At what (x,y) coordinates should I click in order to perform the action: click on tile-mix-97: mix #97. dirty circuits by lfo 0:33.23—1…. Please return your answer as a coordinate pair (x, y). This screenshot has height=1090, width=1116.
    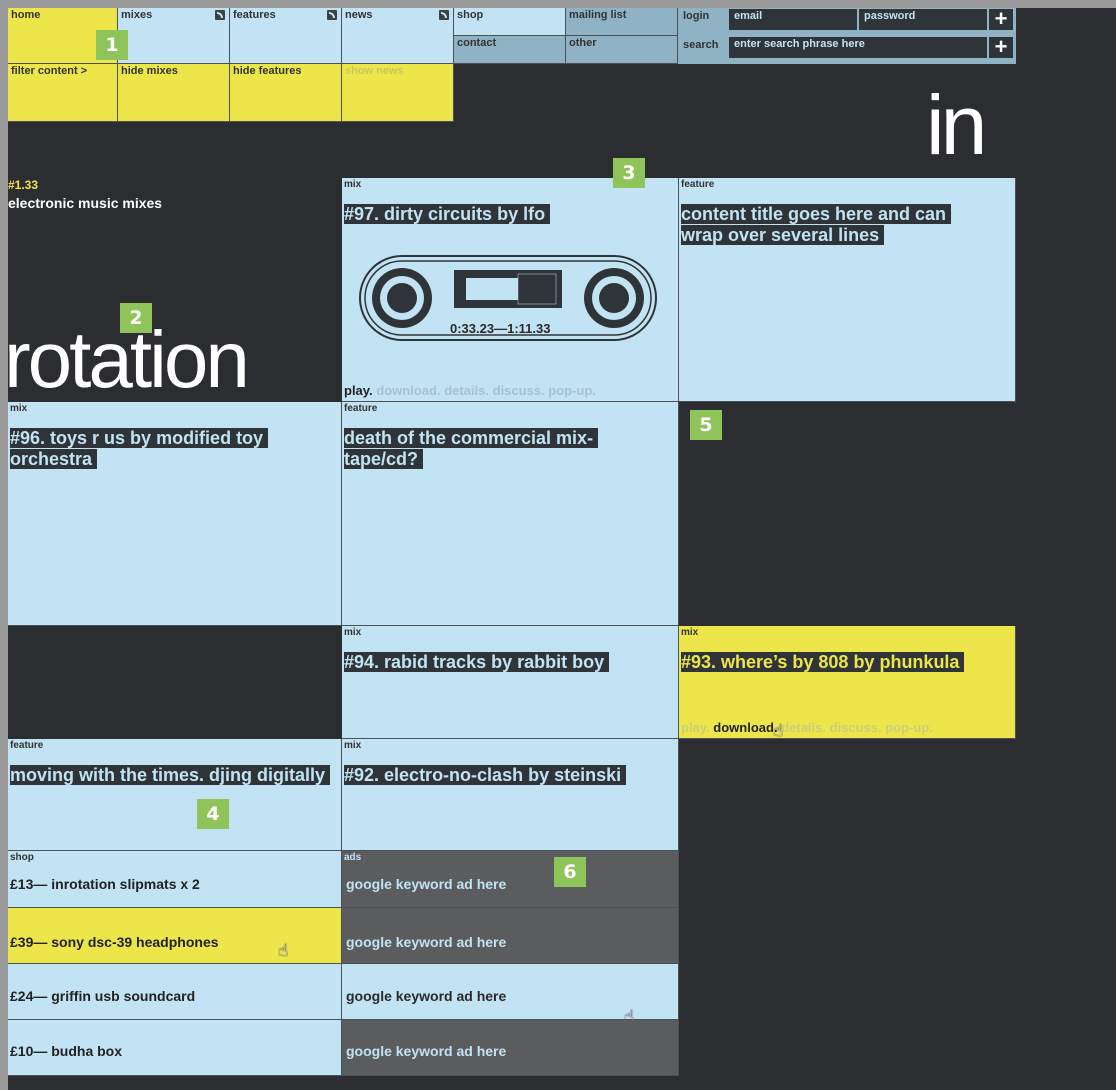
    Looking at the image, I should click on (510, 290).